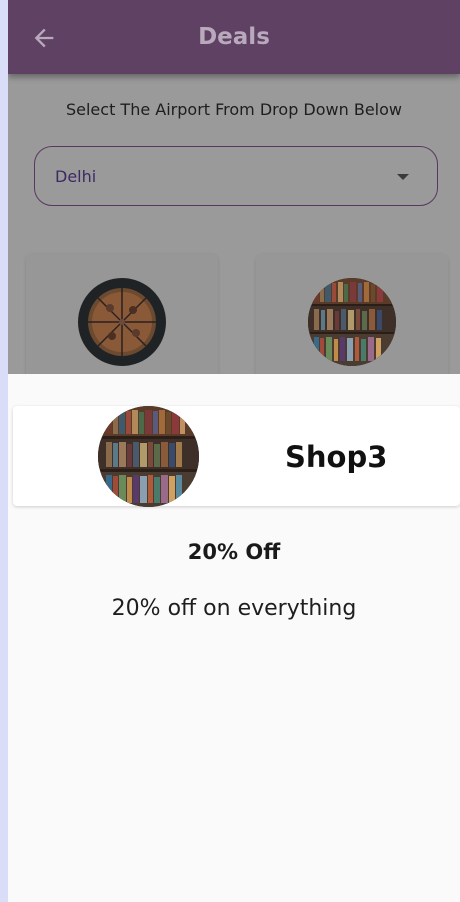 The image size is (460, 902). I want to click on airport-instruction: Select The Airport From Drop Down Below, so click(233, 109).